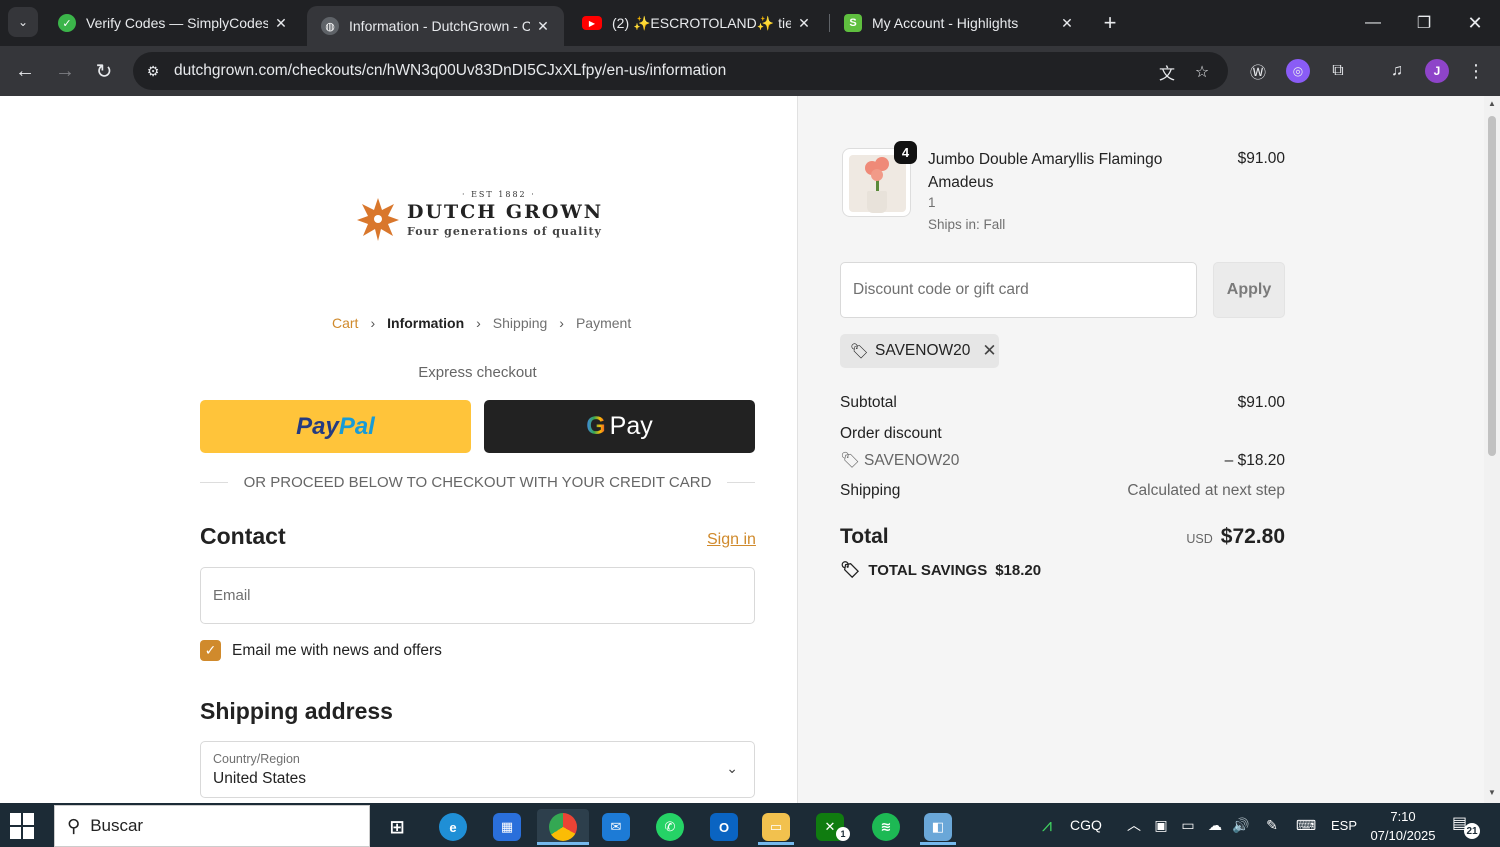 This screenshot has width=1500, height=847. I want to click on discount-value: – $18.20, so click(1254, 460).